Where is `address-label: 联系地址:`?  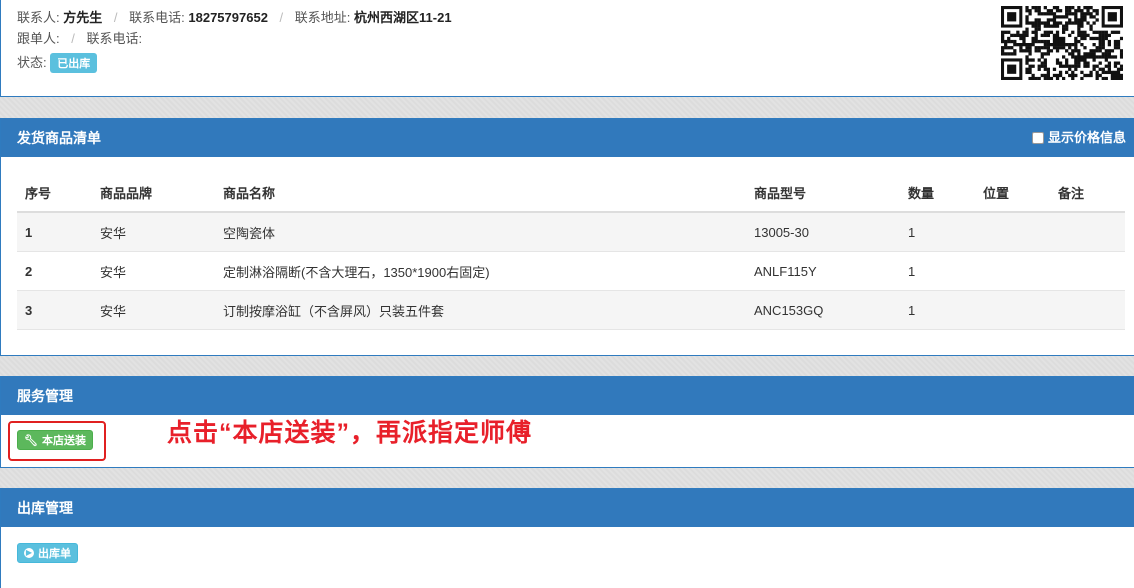 address-label: 联系地址: is located at coordinates (322, 17).